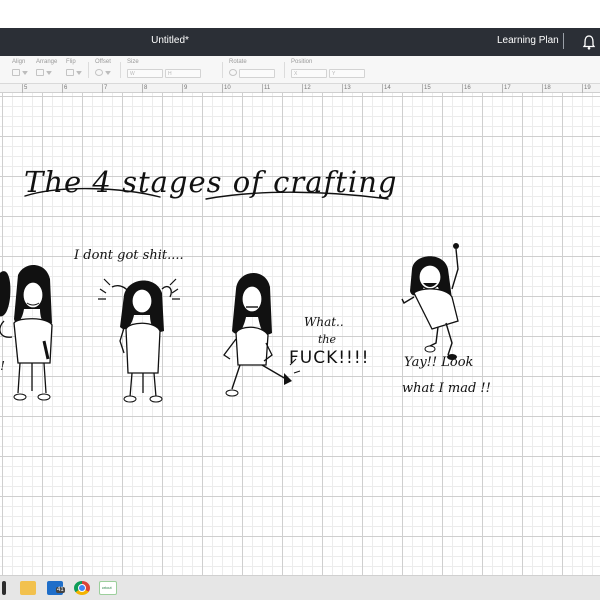  What do you see at coordinates (103, 62) in the screenshot?
I see `offset-label: Offset` at bounding box center [103, 62].